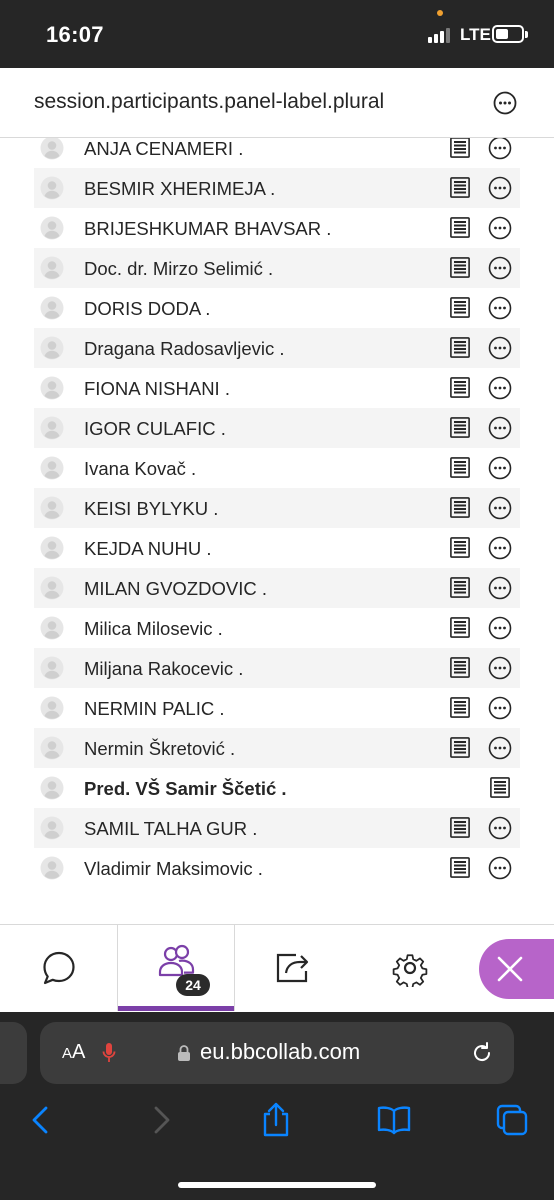 This screenshot has height=1200, width=554. Describe the element at coordinates (277, 828) in the screenshot. I see `participant-row: SAMIL TALHA GUR .` at that location.